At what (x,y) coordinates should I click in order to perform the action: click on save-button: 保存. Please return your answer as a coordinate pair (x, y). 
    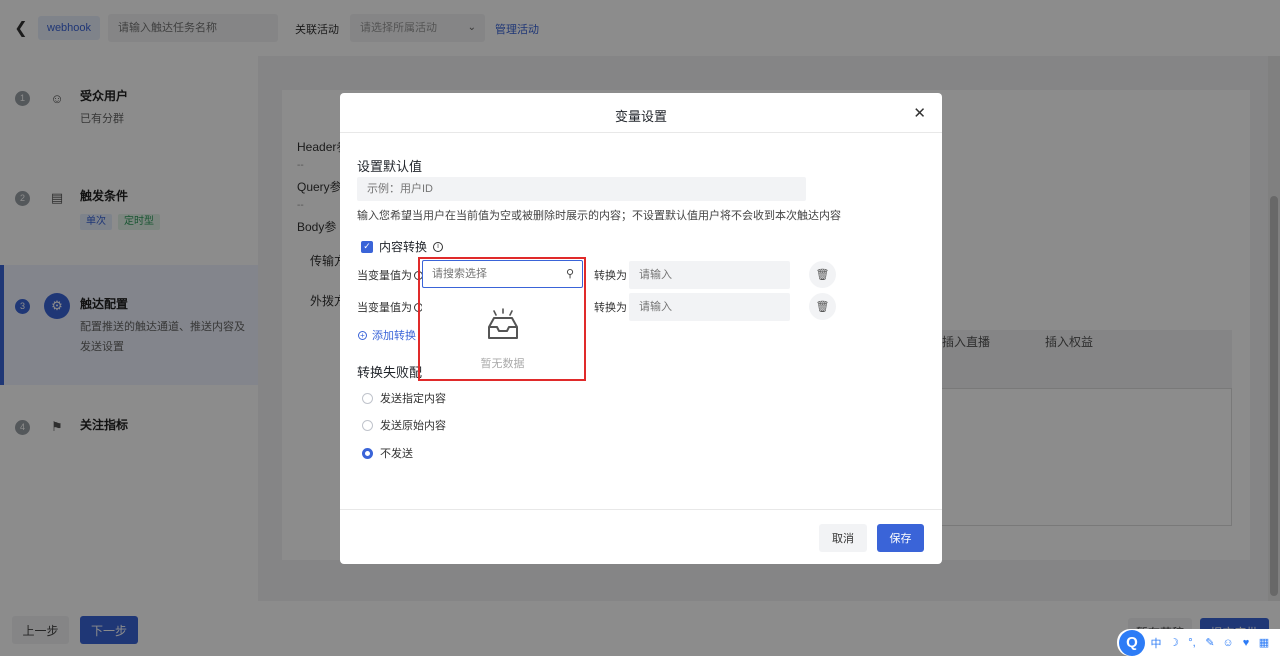
    Looking at the image, I should click on (900, 538).